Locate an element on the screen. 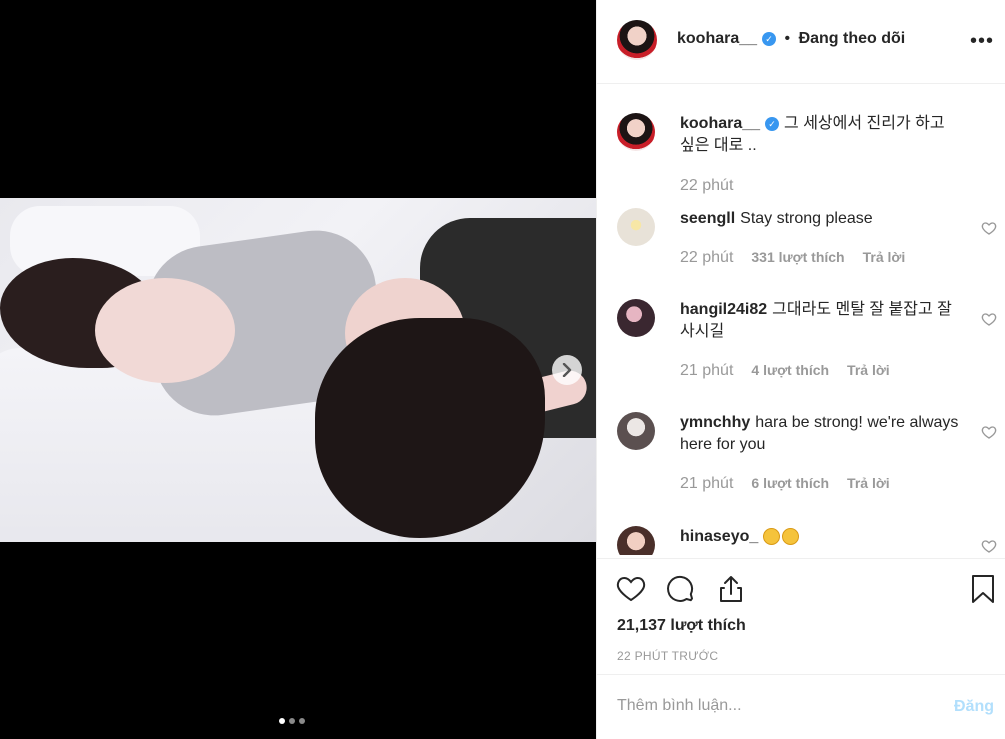 The image size is (1005, 739). comment-likes: 331 lượt thích is located at coordinates (797, 257).